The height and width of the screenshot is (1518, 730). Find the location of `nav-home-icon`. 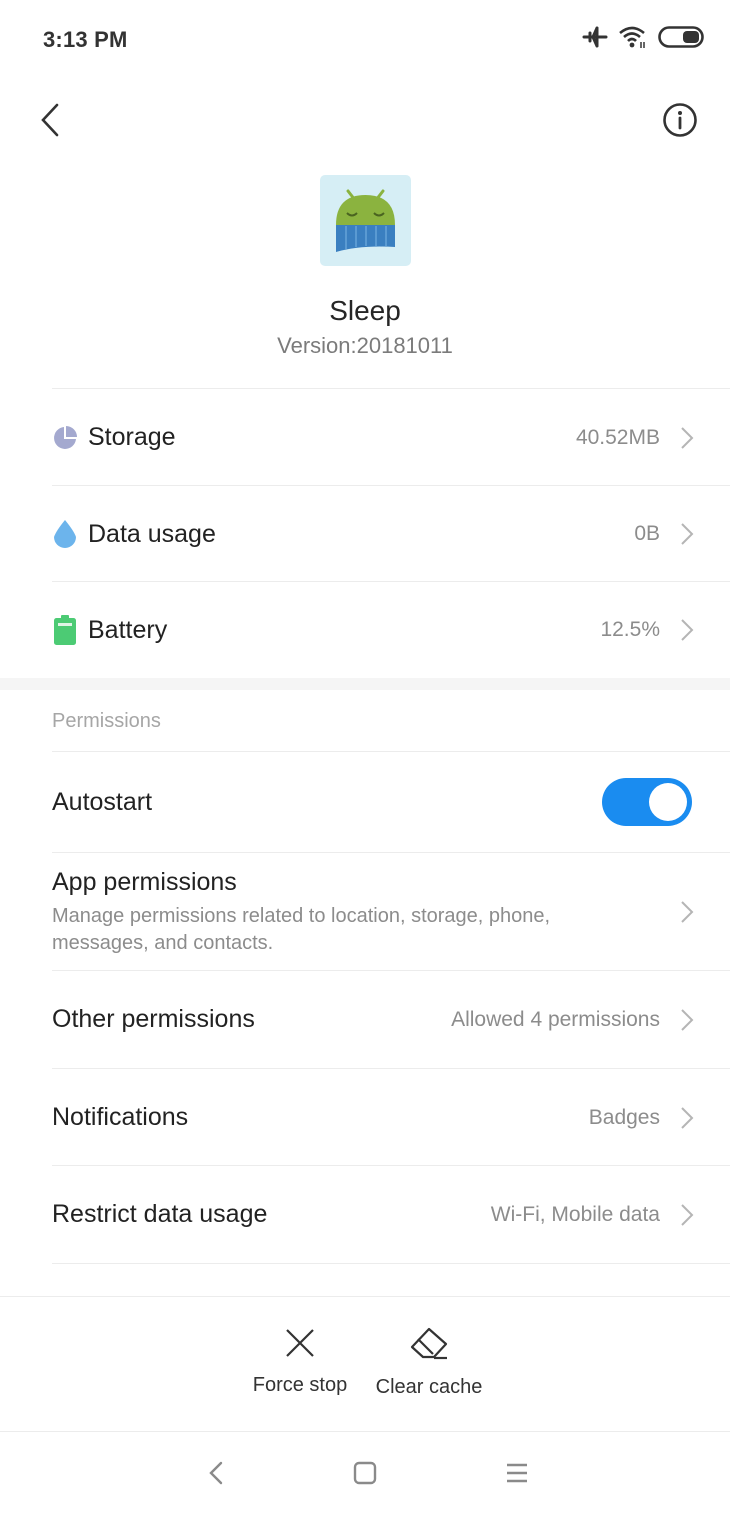

nav-home-icon is located at coordinates (365, 1475).